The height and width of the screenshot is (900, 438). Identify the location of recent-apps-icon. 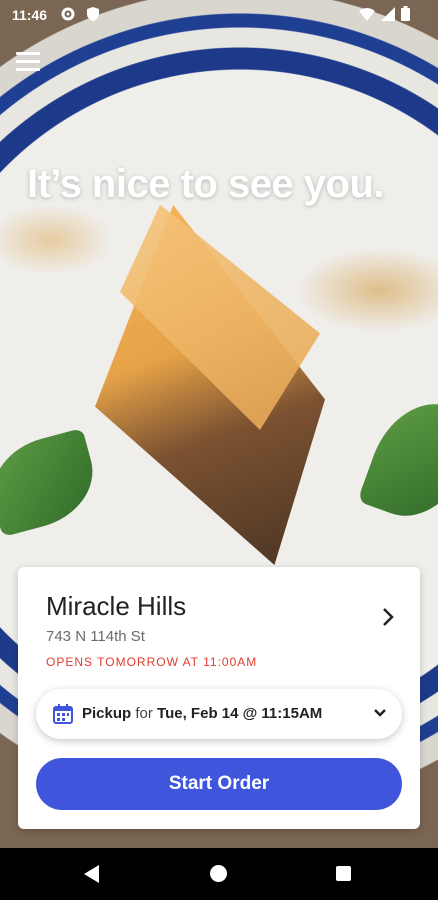
(343, 873).